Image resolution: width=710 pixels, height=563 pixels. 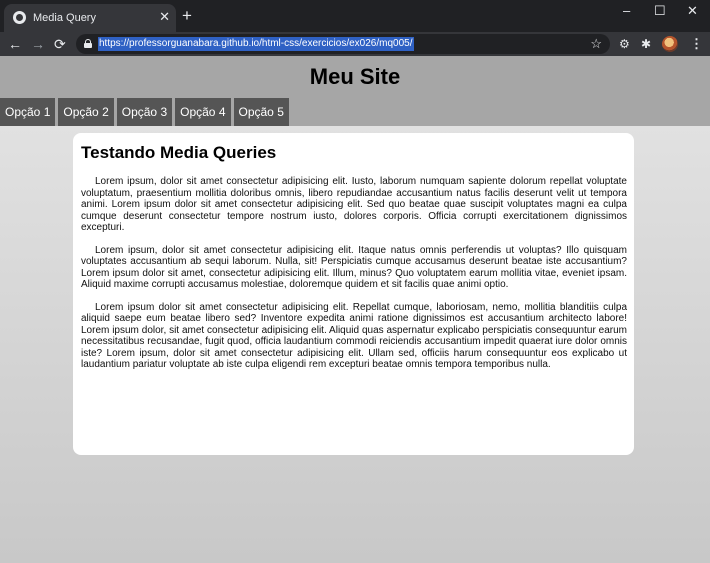 I want to click on menu-dots-icon: ⋮, so click(x=696, y=44).